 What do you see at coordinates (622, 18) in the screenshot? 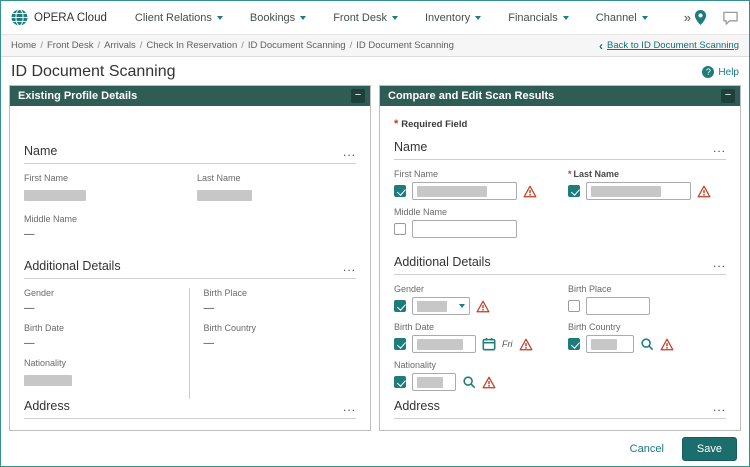
I see `menu-channel: Channel` at bounding box center [622, 18].